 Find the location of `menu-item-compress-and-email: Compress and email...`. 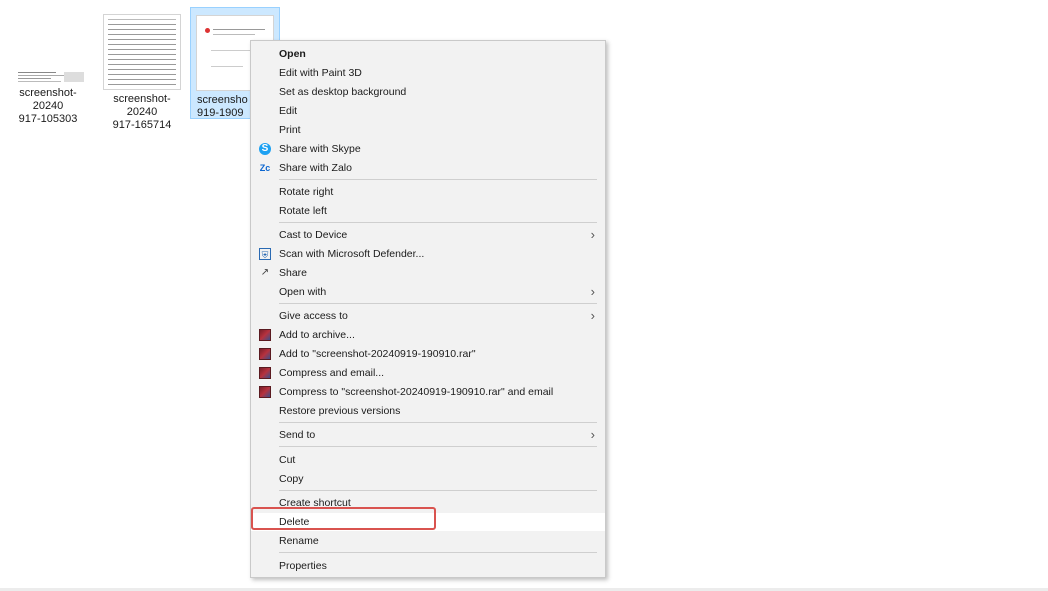

menu-item-compress-and-email: Compress and email... is located at coordinates (428, 373).